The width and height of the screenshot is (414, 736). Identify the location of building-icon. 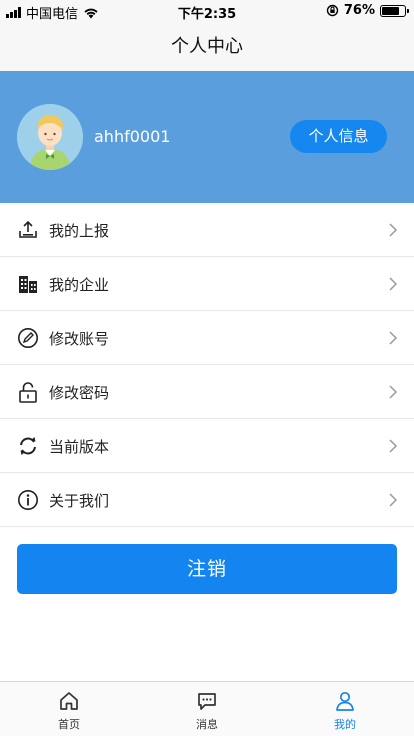
(28, 284).